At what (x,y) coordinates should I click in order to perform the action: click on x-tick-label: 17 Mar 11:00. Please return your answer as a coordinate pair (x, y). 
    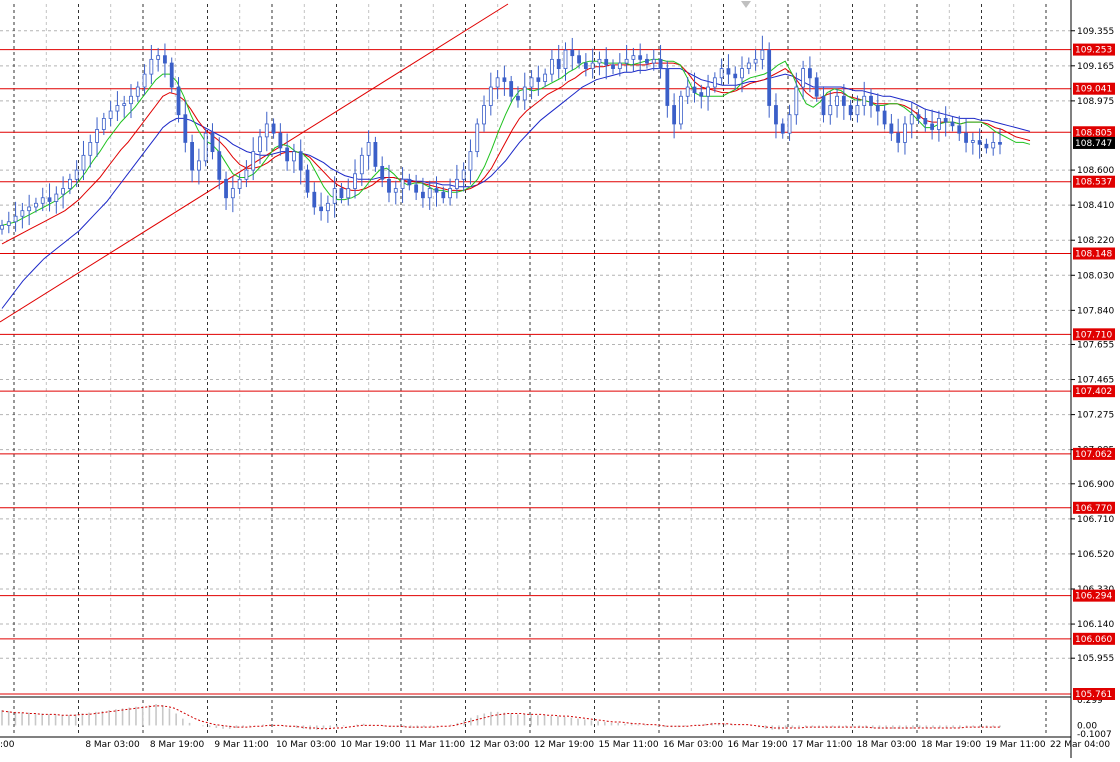
    Looking at the image, I should click on (822, 745).